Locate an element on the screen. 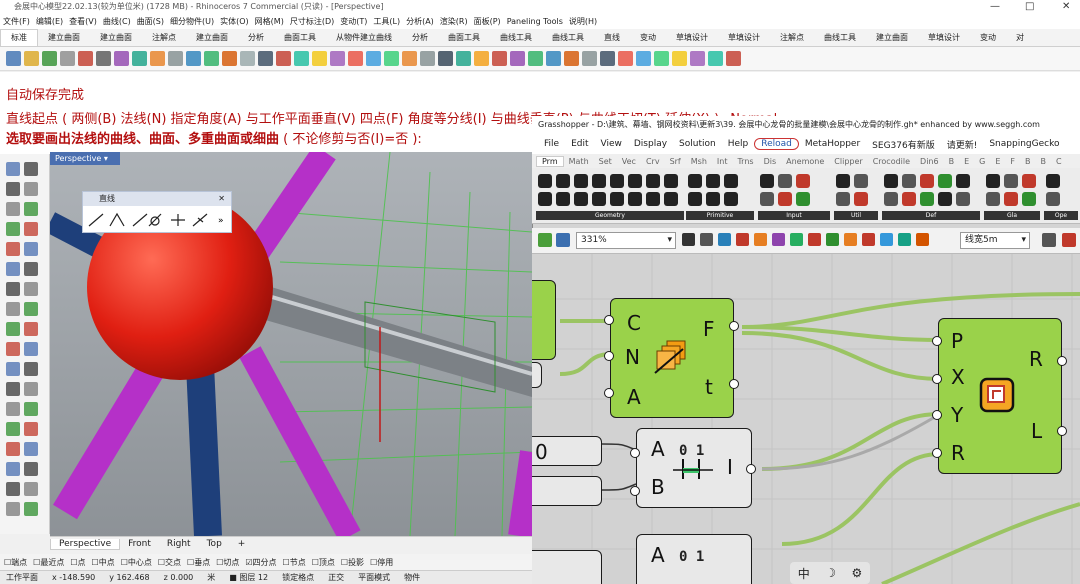  line-tool-icons: » is located at coordinates (158, 219).